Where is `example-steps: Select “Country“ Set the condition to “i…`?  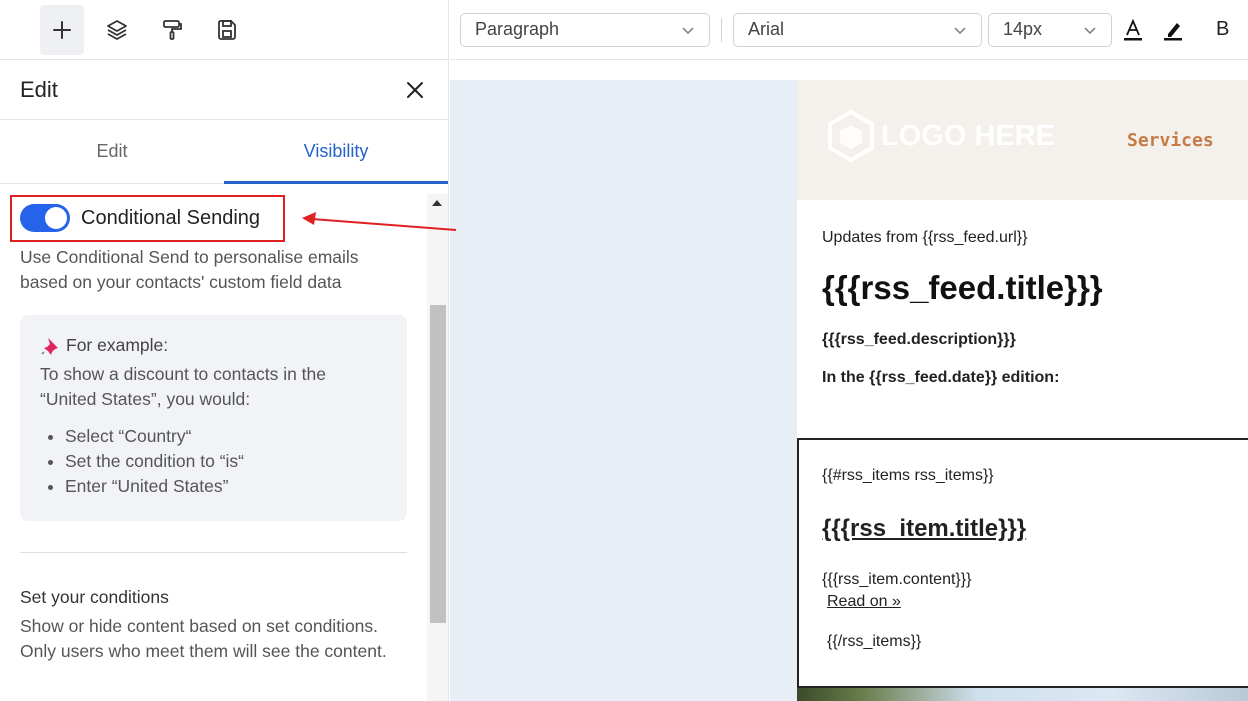
example-steps: Select “Country“ Set the condition to “i… is located at coordinates (213, 461).